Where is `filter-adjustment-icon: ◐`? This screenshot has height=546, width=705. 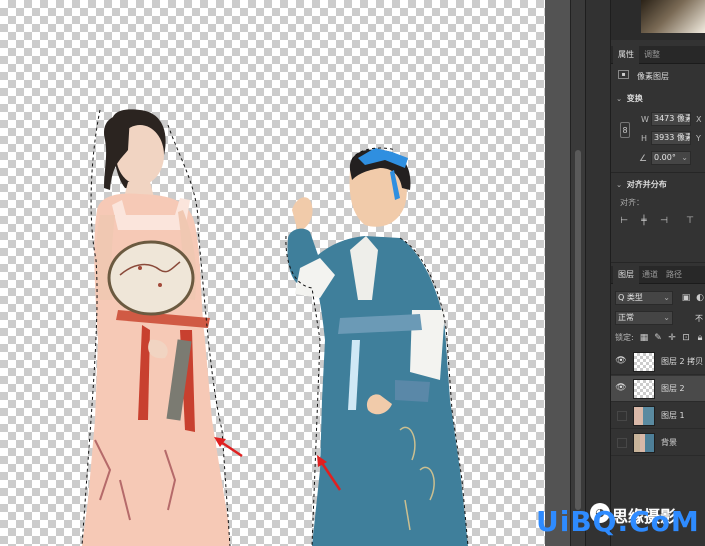
filter-adjustment-icon: ◐ is located at coordinates (699, 298).